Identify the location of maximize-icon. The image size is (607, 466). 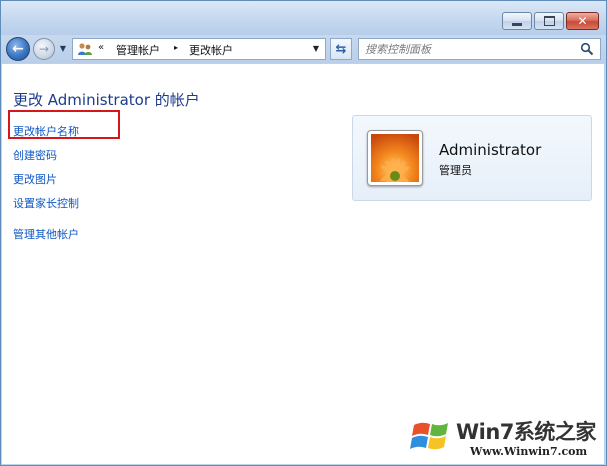
(549, 21).